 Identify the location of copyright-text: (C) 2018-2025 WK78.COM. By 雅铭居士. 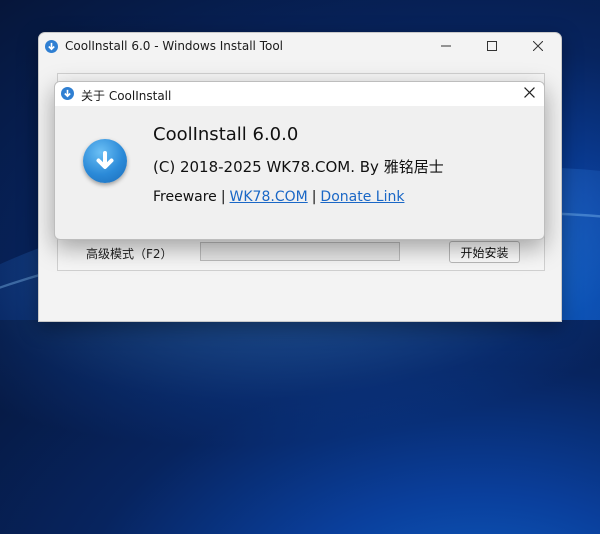
(298, 167).